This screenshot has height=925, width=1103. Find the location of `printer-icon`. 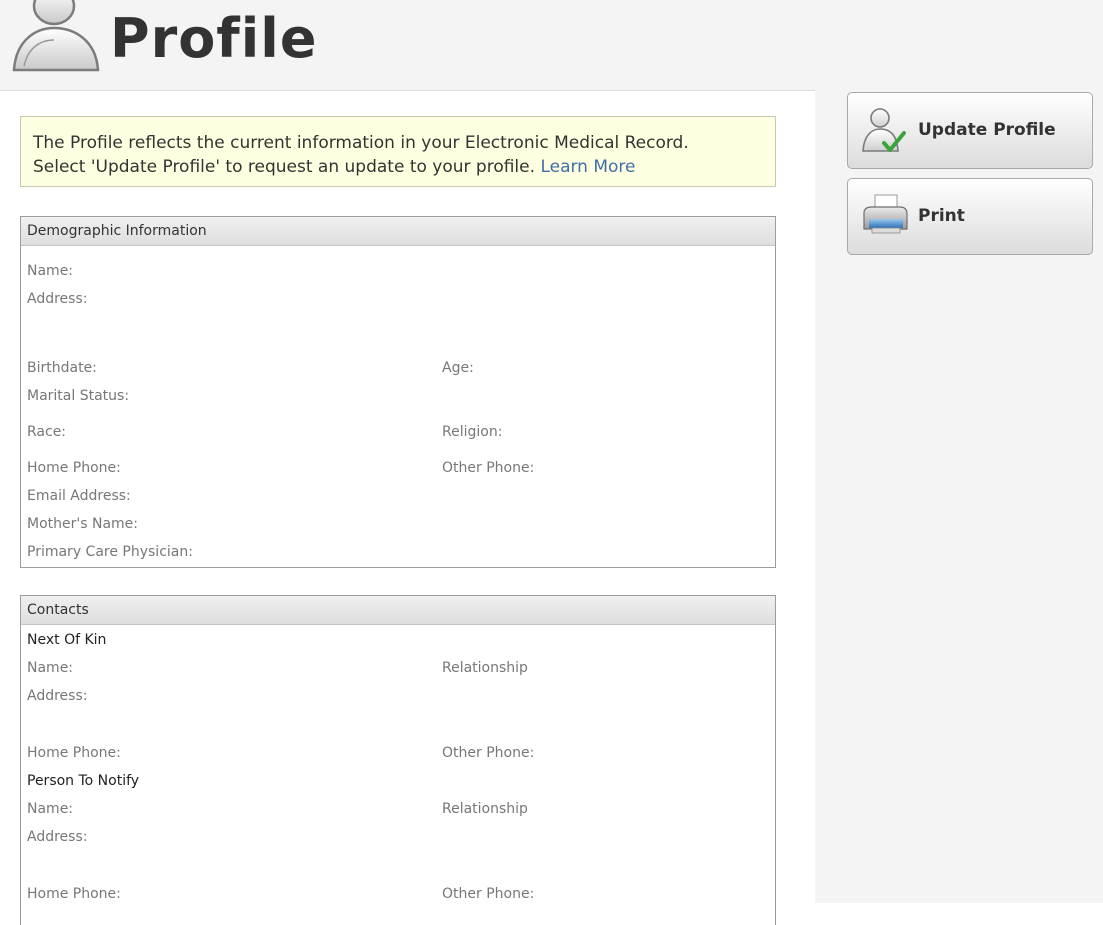

printer-icon is located at coordinates (885, 214).